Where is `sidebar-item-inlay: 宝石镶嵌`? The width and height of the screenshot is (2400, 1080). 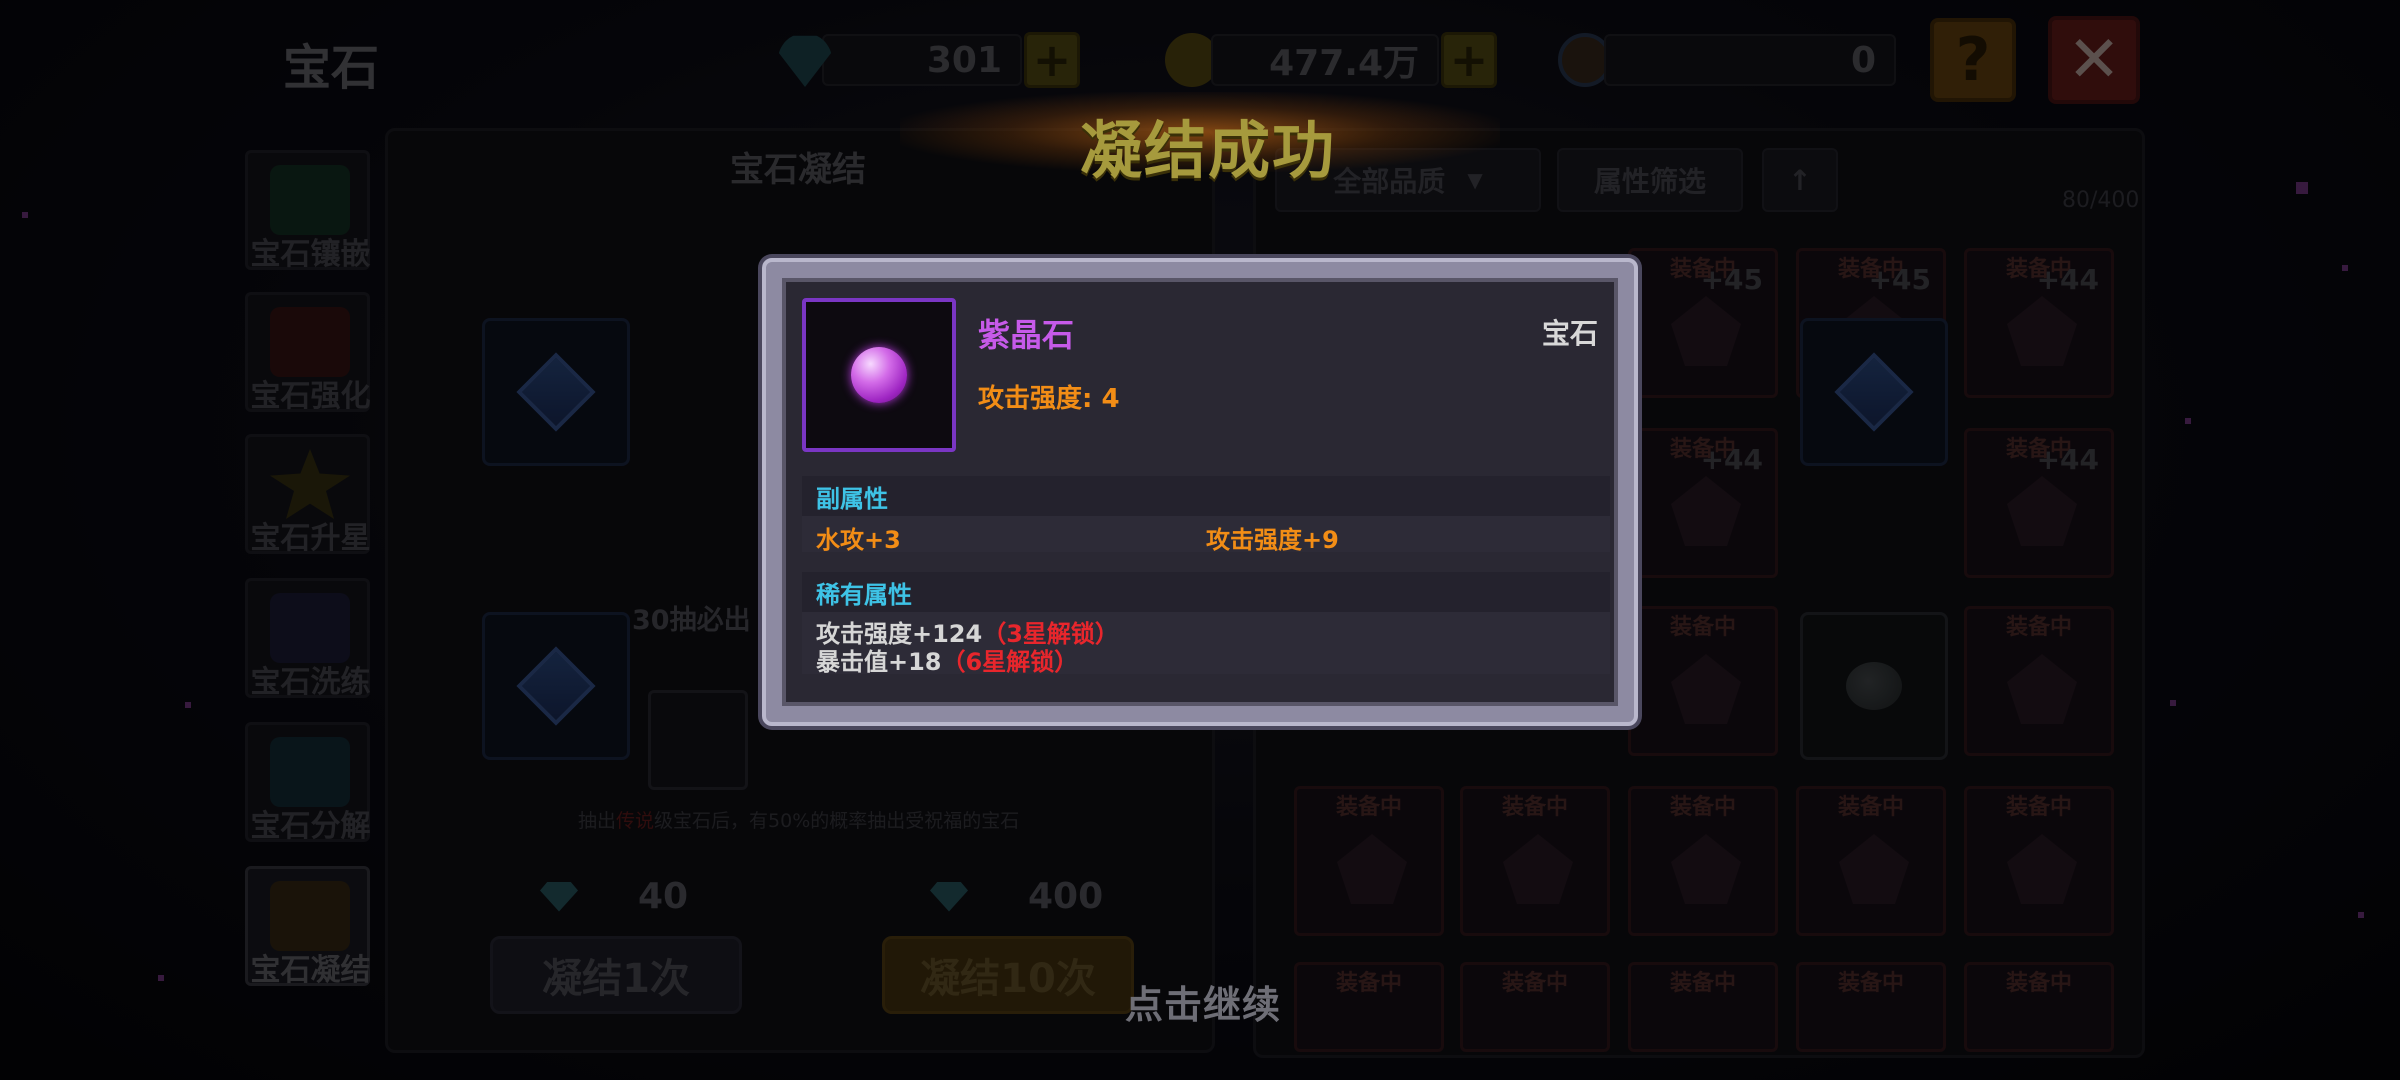 sidebar-item-inlay: 宝石镶嵌 is located at coordinates (308, 211).